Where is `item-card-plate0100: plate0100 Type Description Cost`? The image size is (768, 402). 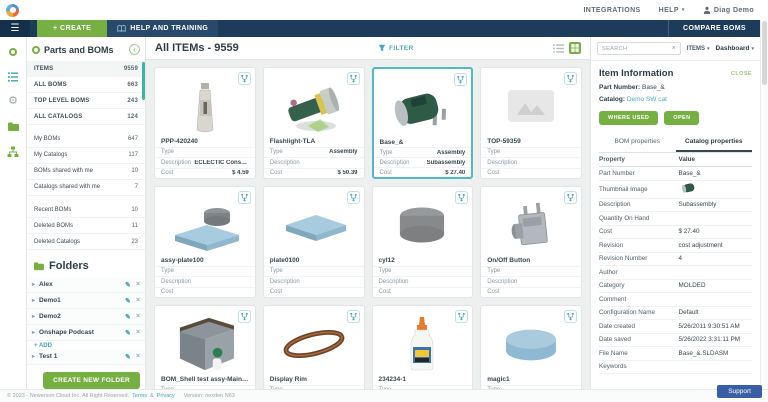 item-card-plate0100: plate0100 Type Description Cost is located at coordinates (313, 242).